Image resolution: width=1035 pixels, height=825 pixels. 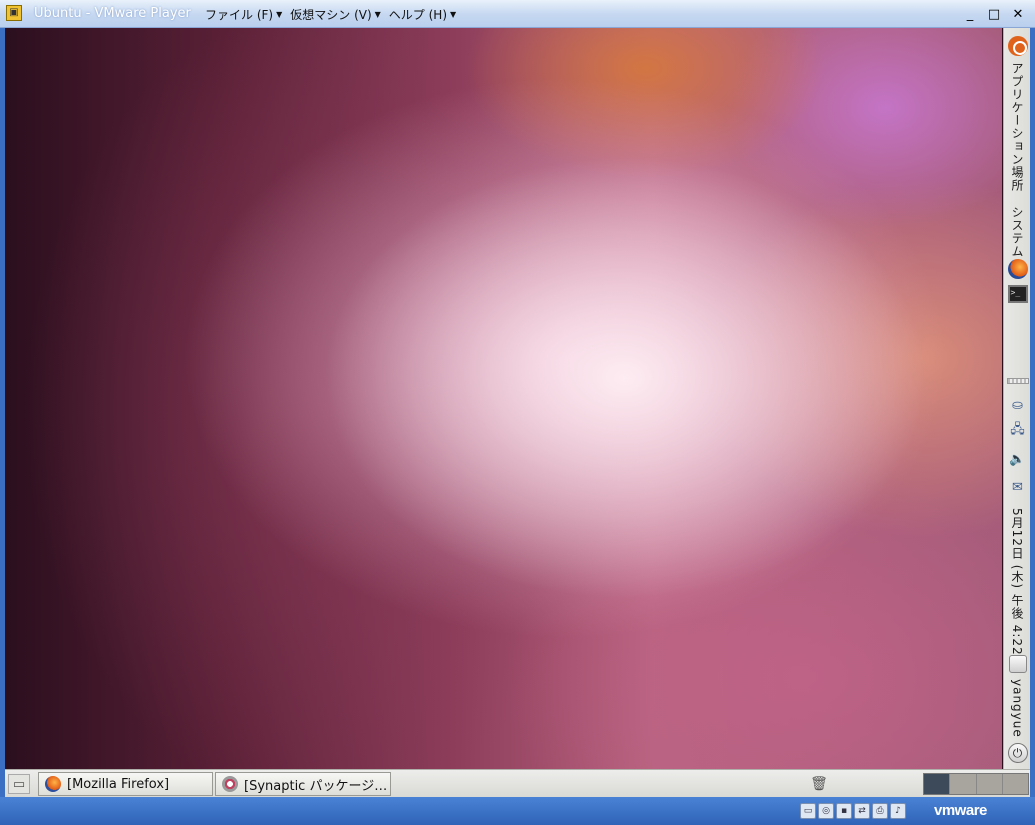 I want to click on ubuntu-logo-icon, so click(x=1017, y=46).